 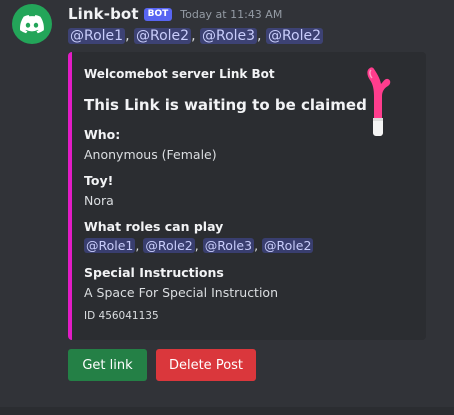 What do you see at coordinates (154, 272) in the screenshot?
I see `field-instructions-name: Special Instructions` at bounding box center [154, 272].